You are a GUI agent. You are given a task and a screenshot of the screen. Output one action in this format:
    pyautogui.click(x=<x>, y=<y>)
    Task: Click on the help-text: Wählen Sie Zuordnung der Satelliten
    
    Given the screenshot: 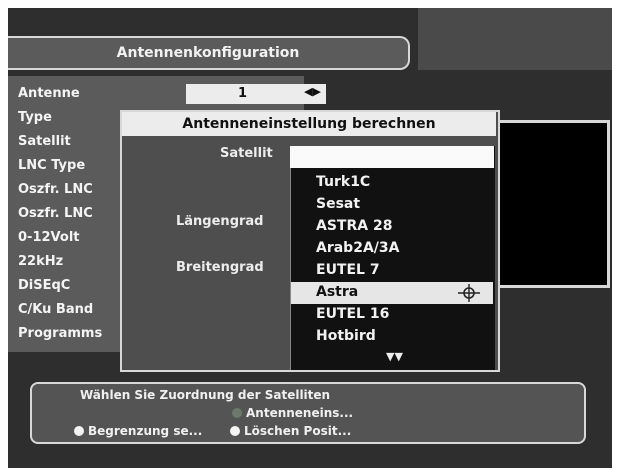 What is the action you would take?
    pyautogui.click(x=205, y=395)
    